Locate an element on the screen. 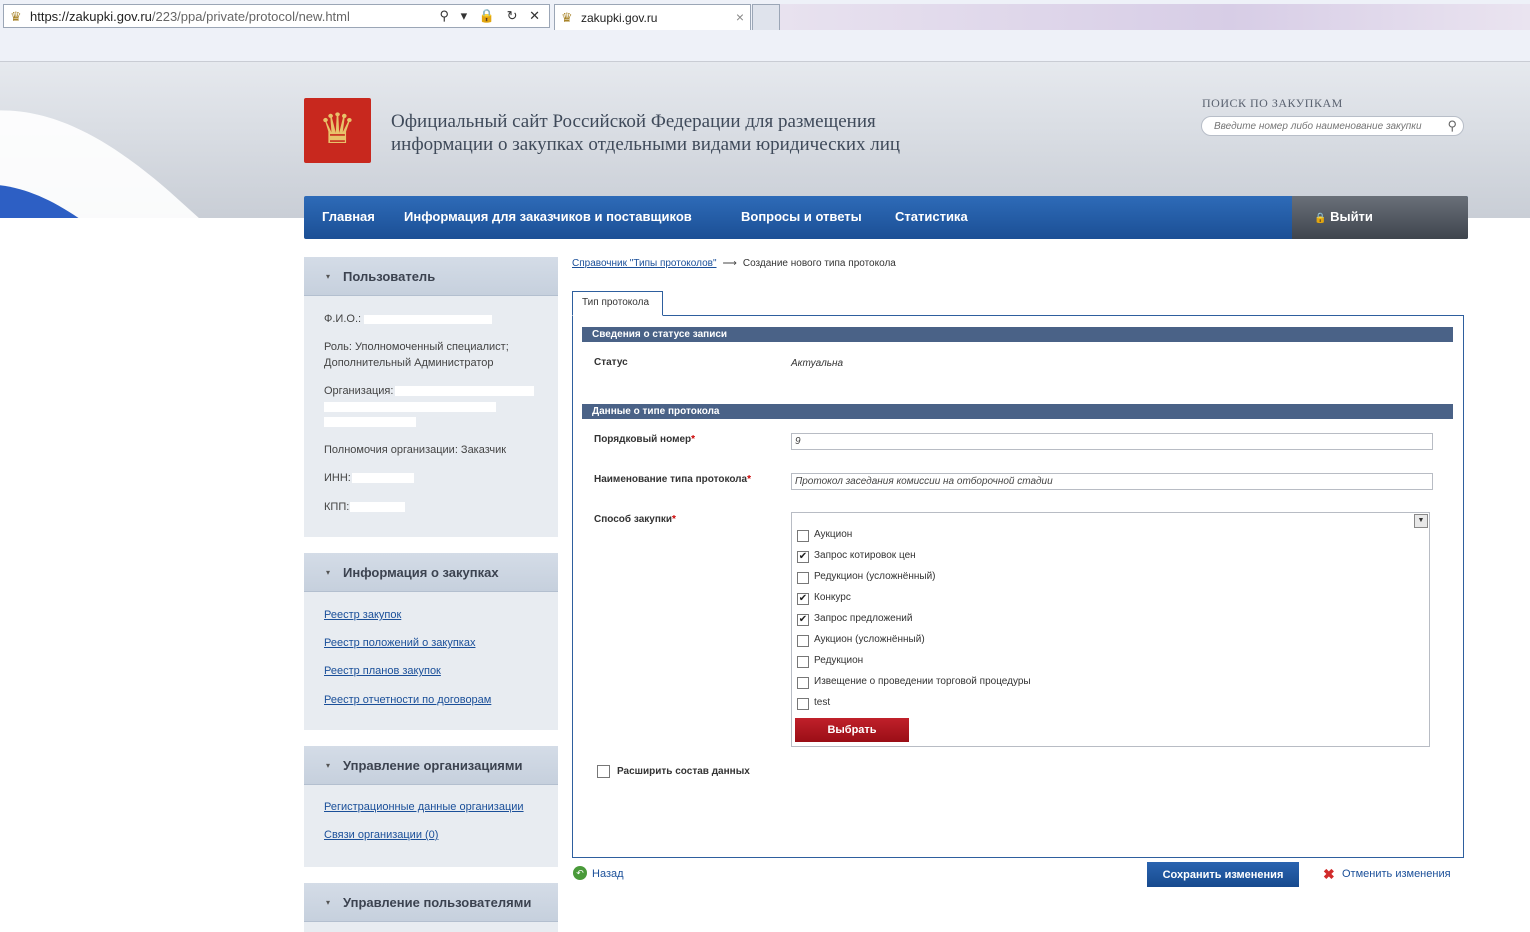  breadcrumb-link: Справочник "Типы протоколов" is located at coordinates (644, 263).